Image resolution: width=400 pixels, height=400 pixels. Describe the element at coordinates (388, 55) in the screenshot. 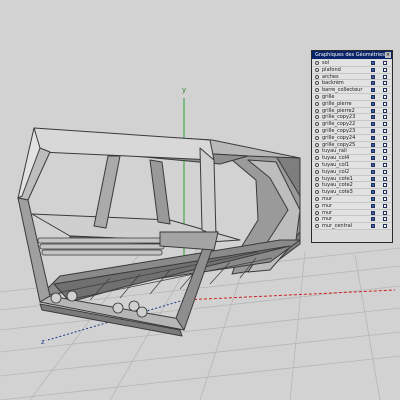

I see `close-icon: ×` at that location.